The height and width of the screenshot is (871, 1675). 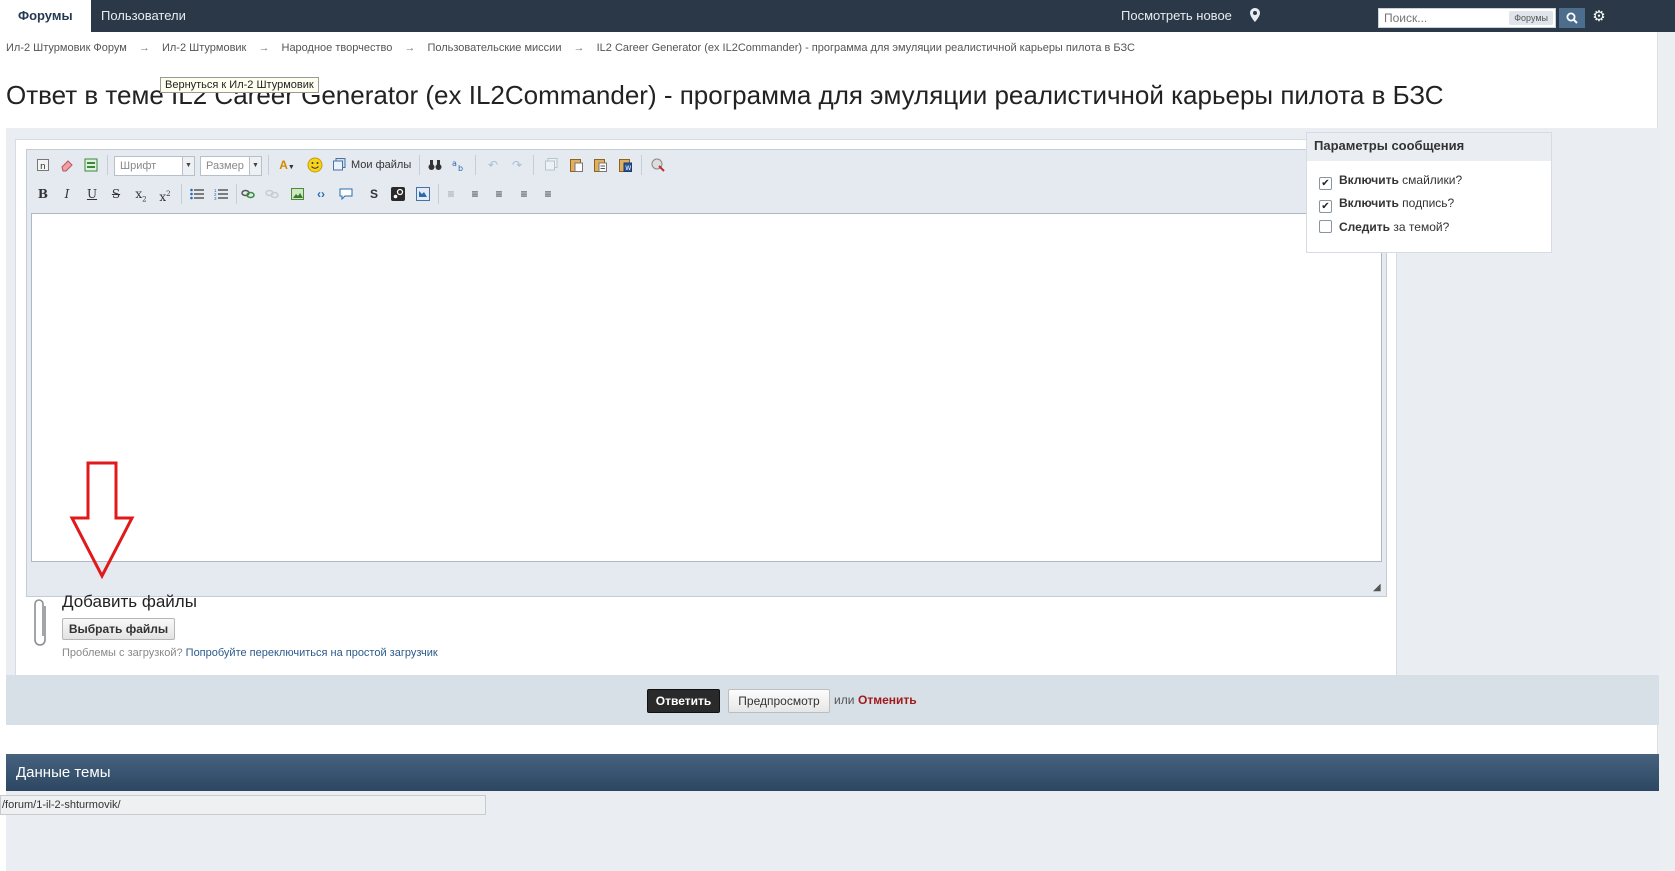 I want to click on underline-icon: U, so click(x=92, y=194).